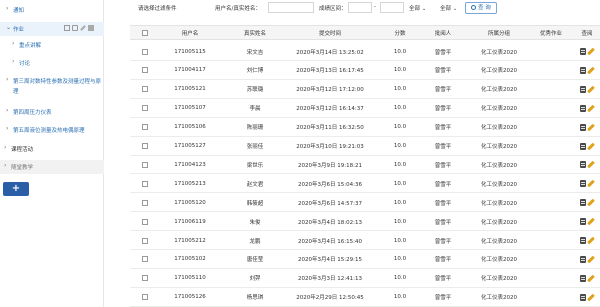 Image resolution: width=600 pixels, height=307 pixels. I want to click on chevron-right-icon: ›, so click(7, 128).